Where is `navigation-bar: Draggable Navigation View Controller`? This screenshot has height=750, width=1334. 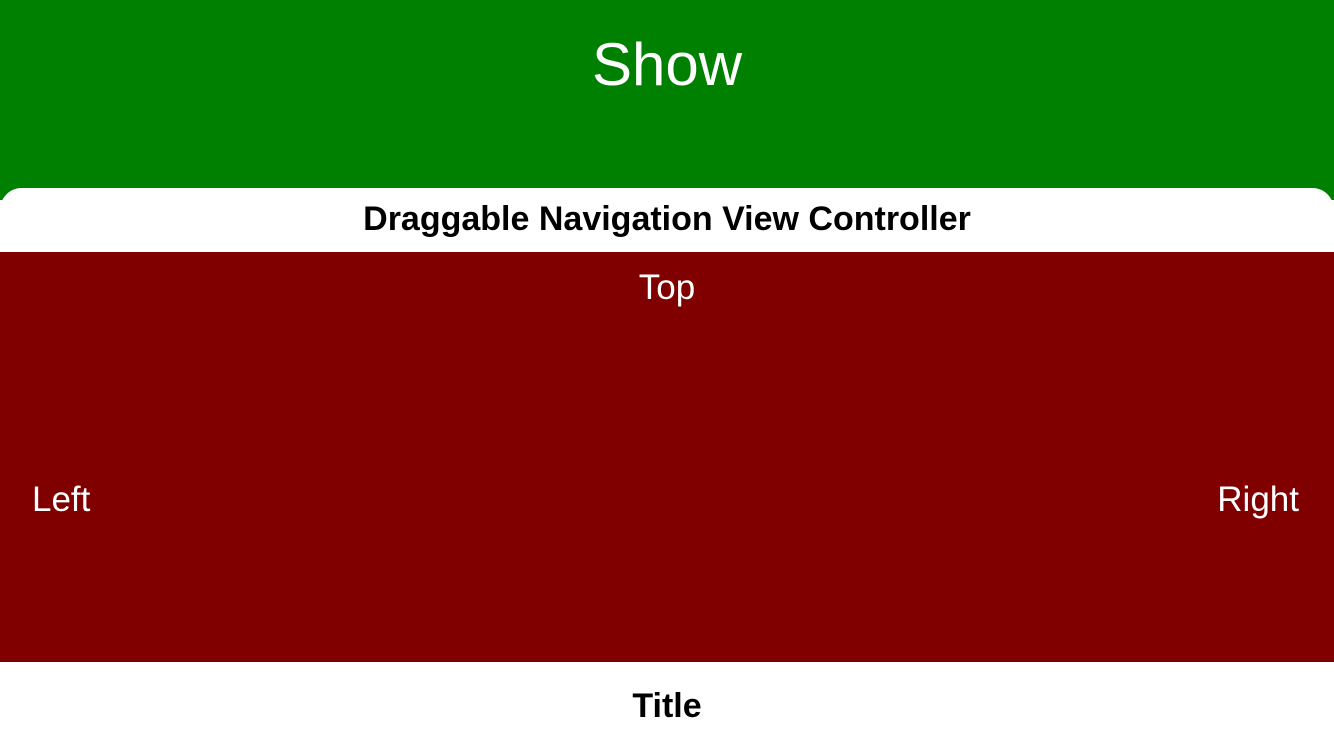 navigation-bar: Draggable Navigation View Controller is located at coordinates (667, 220).